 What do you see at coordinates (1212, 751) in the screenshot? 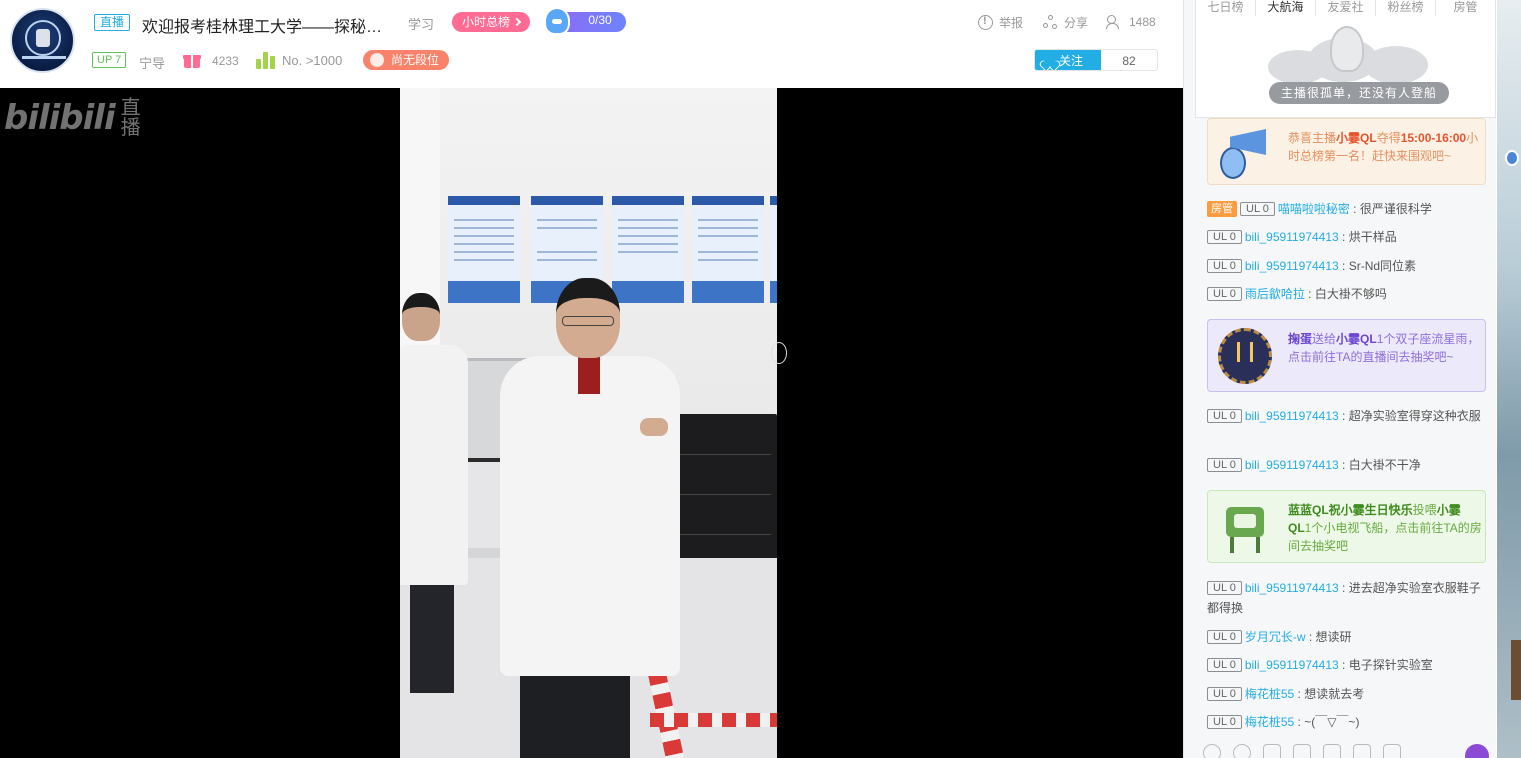
I see `emoji-icon` at bounding box center [1212, 751].